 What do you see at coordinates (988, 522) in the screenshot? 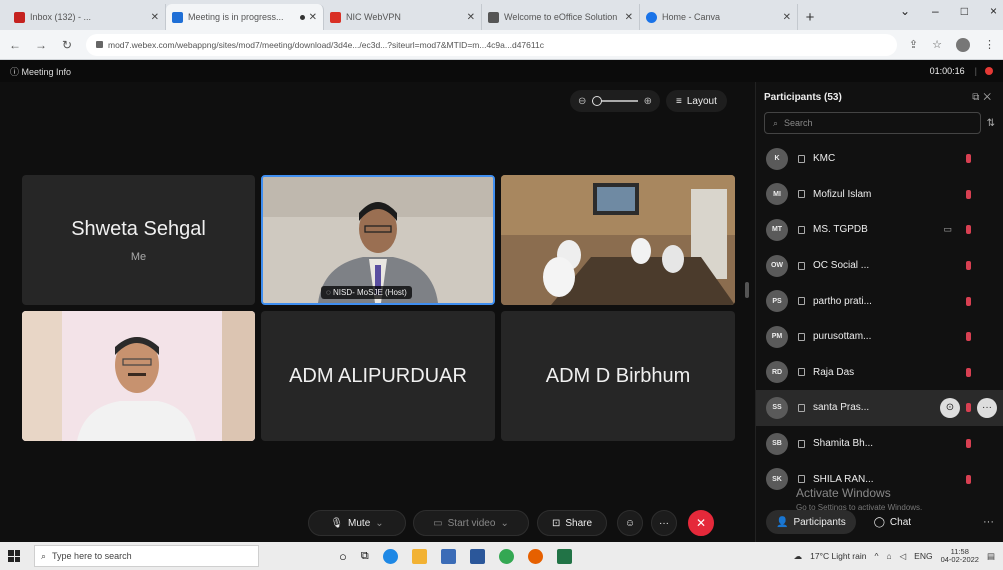
I see `more-dots-icon: ···` at bounding box center [988, 522].